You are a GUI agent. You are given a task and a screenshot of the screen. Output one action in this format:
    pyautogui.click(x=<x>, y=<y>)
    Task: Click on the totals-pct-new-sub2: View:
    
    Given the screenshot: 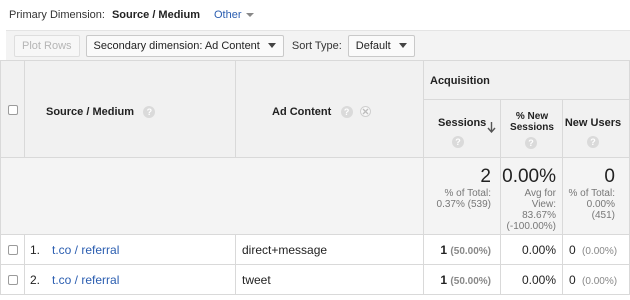 What is the action you would take?
    pyautogui.click(x=543, y=204)
    